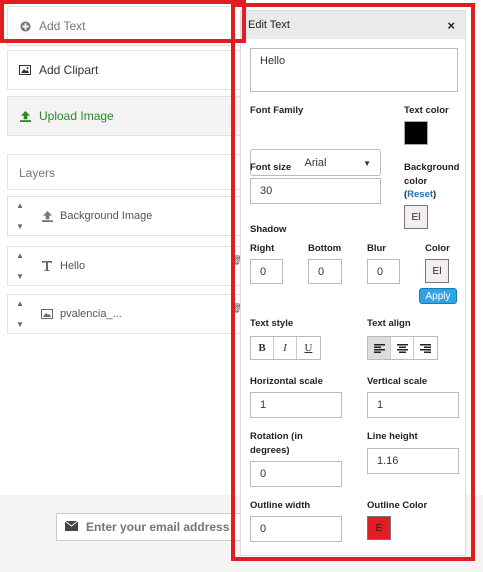  What do you see at coordinates (280, 505) in the screenshot?
I see `outline-width-label: Outline width` at bounding box center [280, 505].